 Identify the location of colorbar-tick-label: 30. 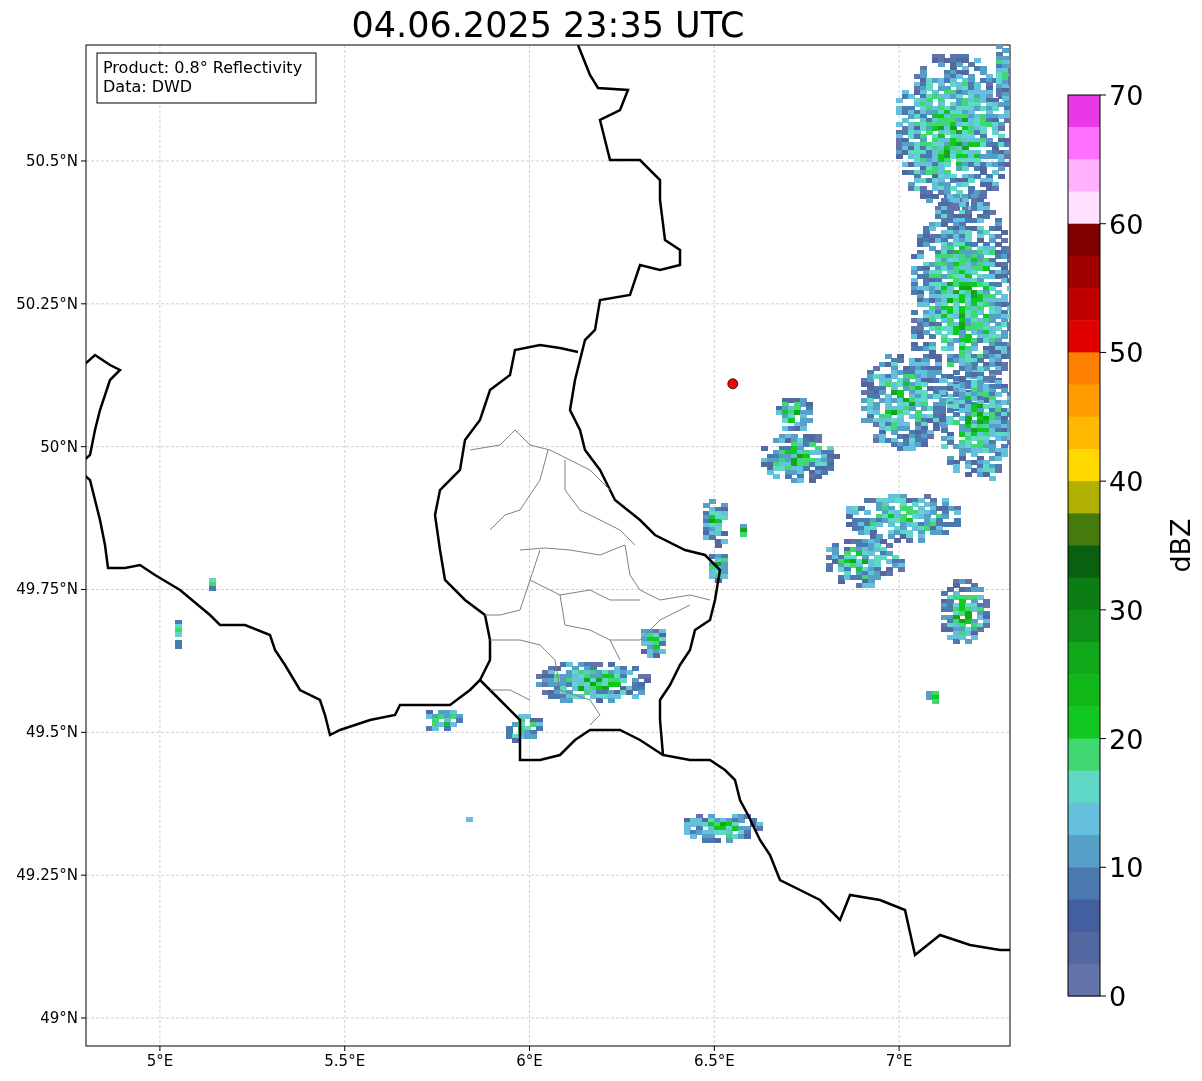
(1126, 610).